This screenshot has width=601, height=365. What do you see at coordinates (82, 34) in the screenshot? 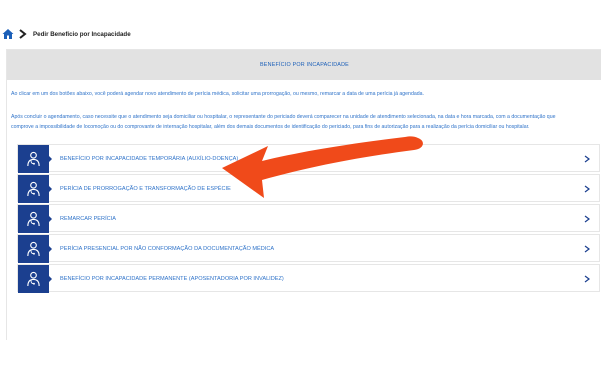
I see `breadcrumb-current: Pedir Benefício por Incapacidade` at bounding box center [82, 34].